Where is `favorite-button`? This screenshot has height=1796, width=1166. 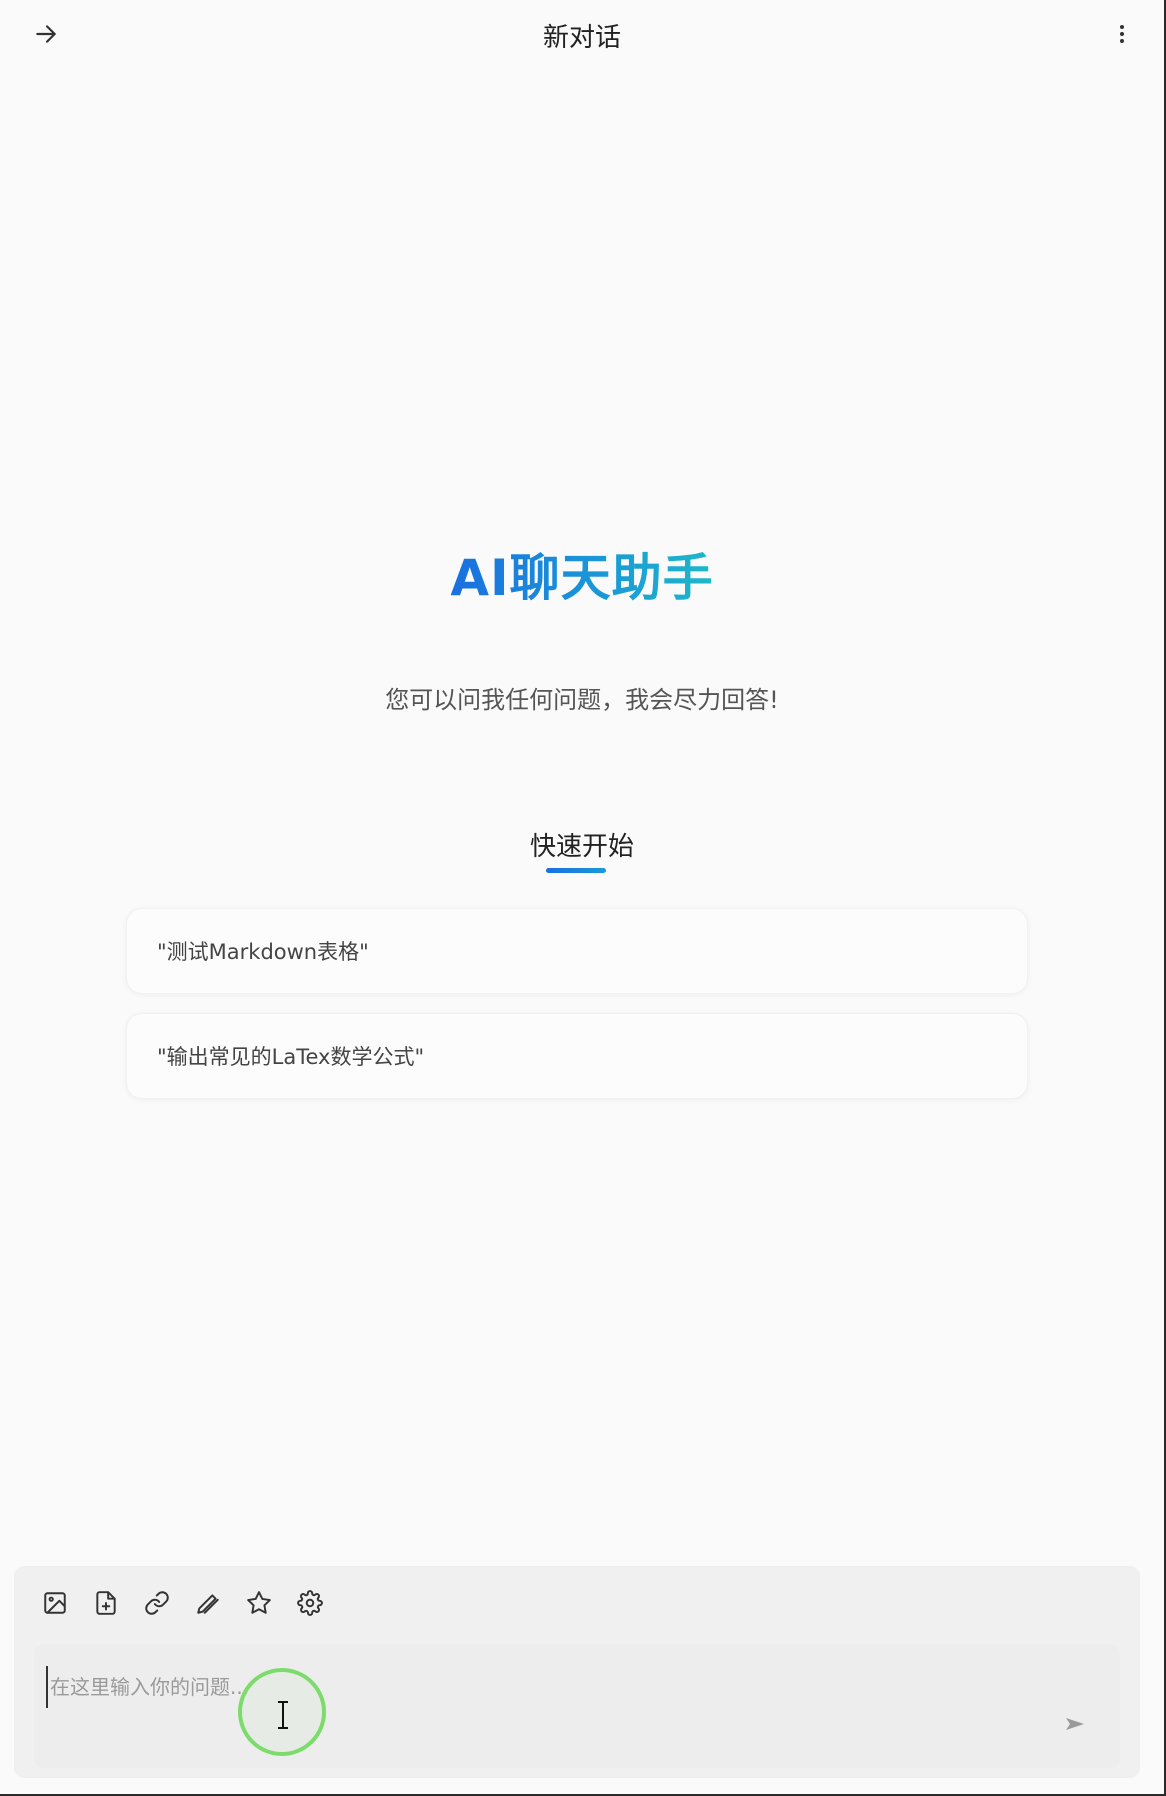
favorite-button is located at coordinates (259, 1603).